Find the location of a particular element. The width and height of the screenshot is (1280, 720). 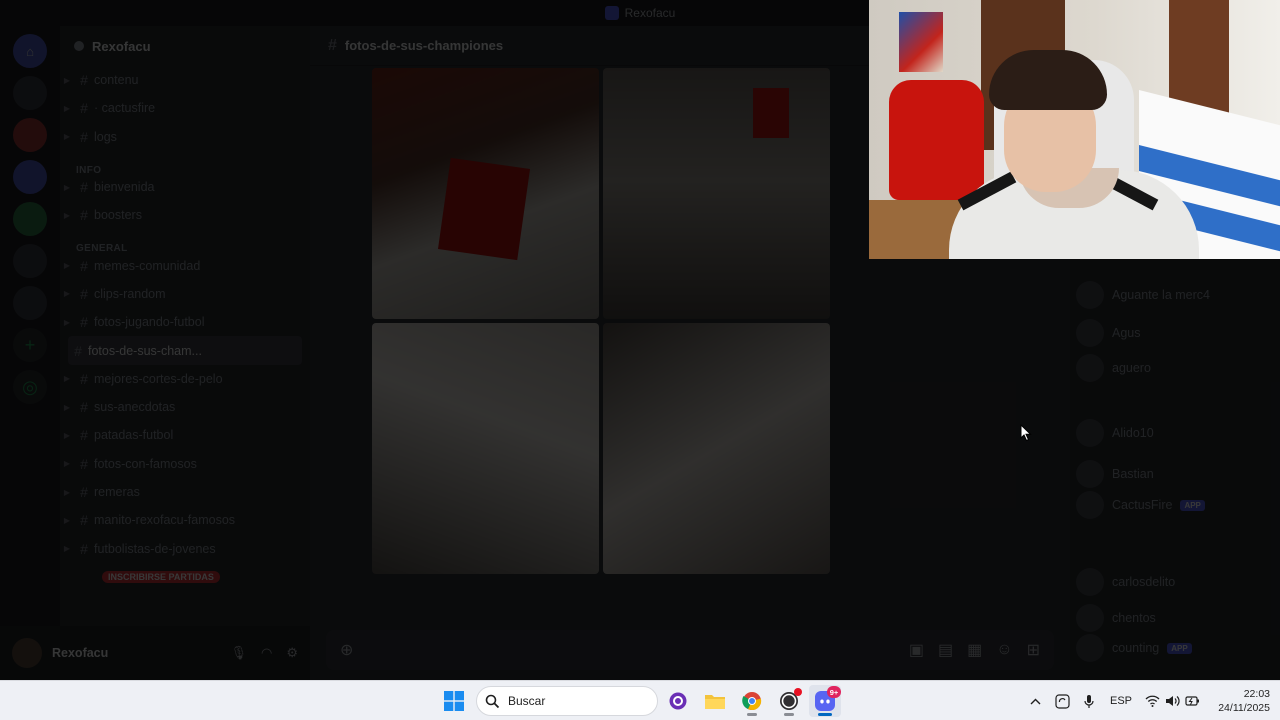

chevron-right-icon: ▶ is located at coordinates (67, 464).